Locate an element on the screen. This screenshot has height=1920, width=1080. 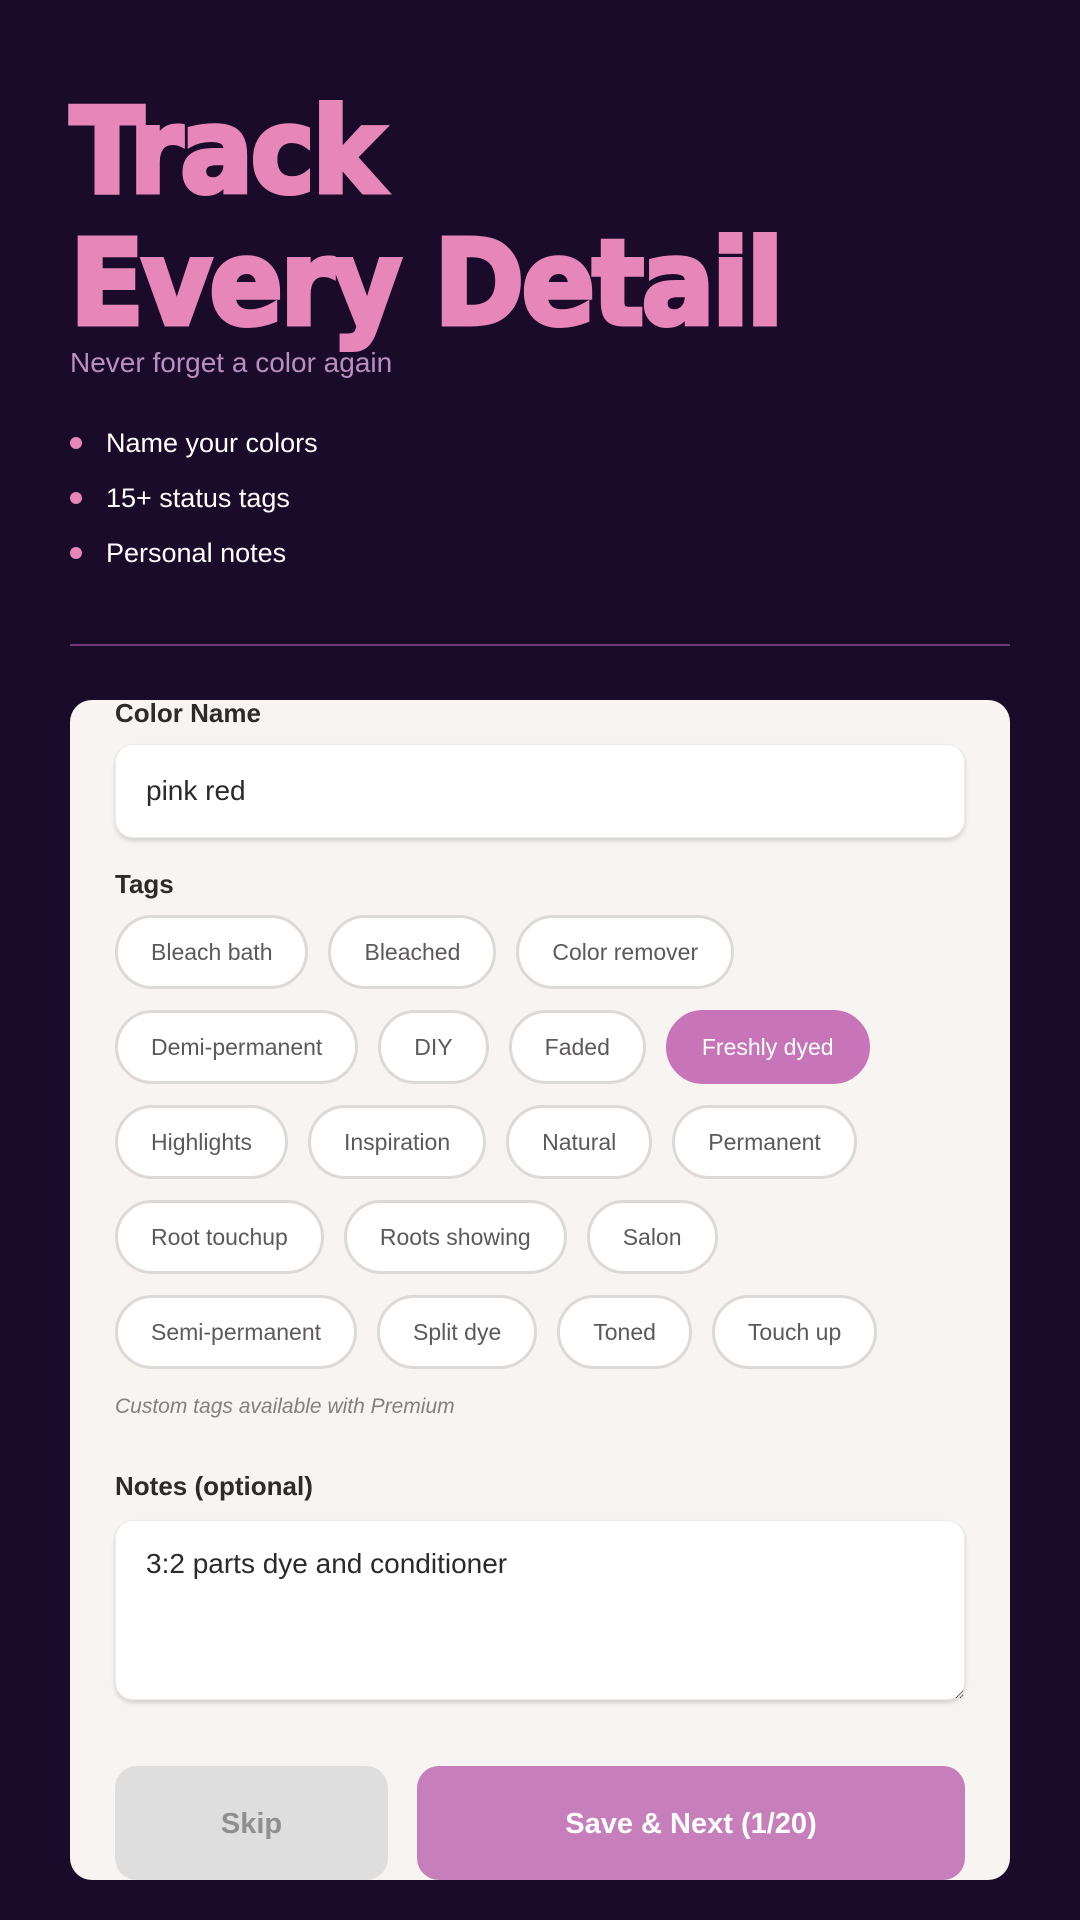
tag-chip: Color remover is located at coordinates (625, 952).